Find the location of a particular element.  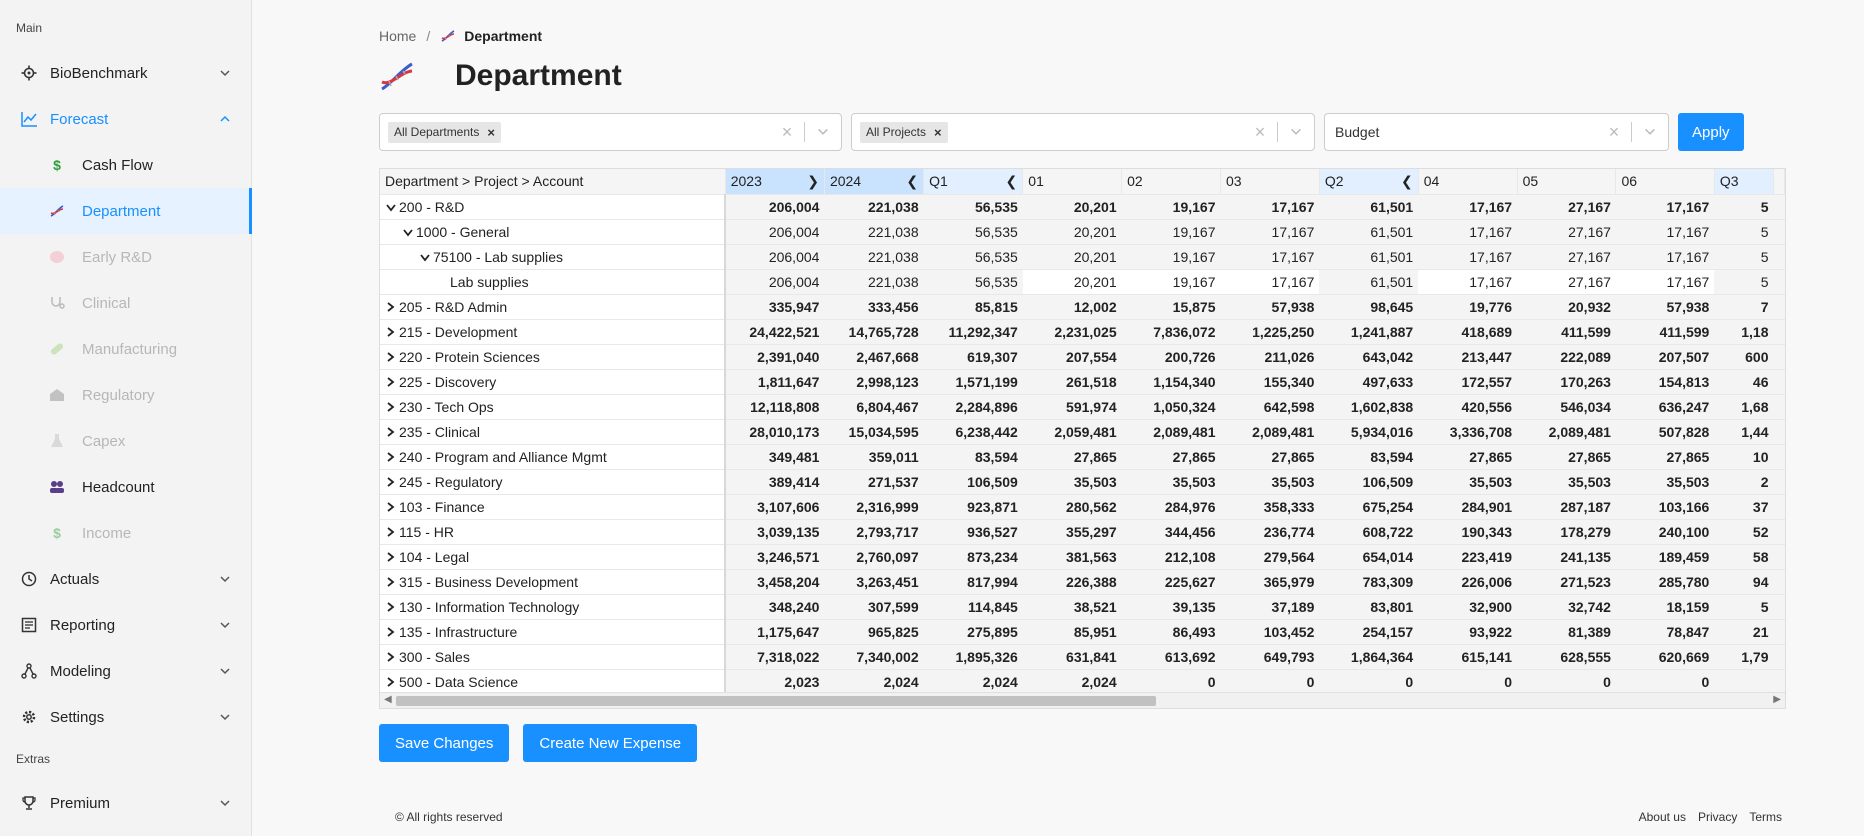

expand-column-icon: ❯ is located at coordinates (813, 181).